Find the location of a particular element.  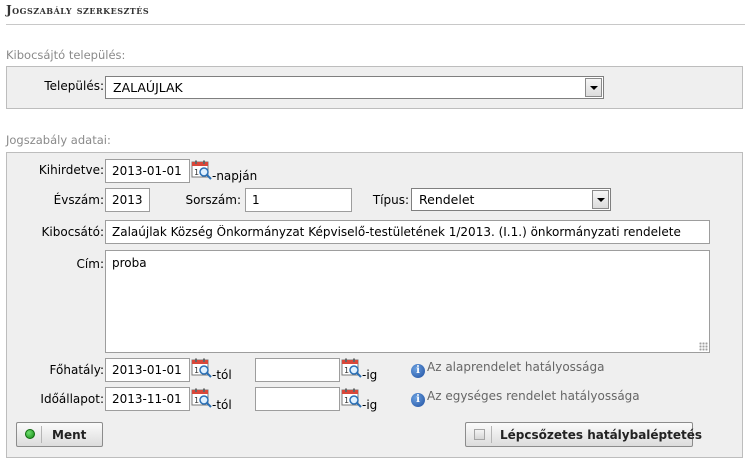

issuer-section-label: Kibocsájtó település: is located at coordinates (66, 55).